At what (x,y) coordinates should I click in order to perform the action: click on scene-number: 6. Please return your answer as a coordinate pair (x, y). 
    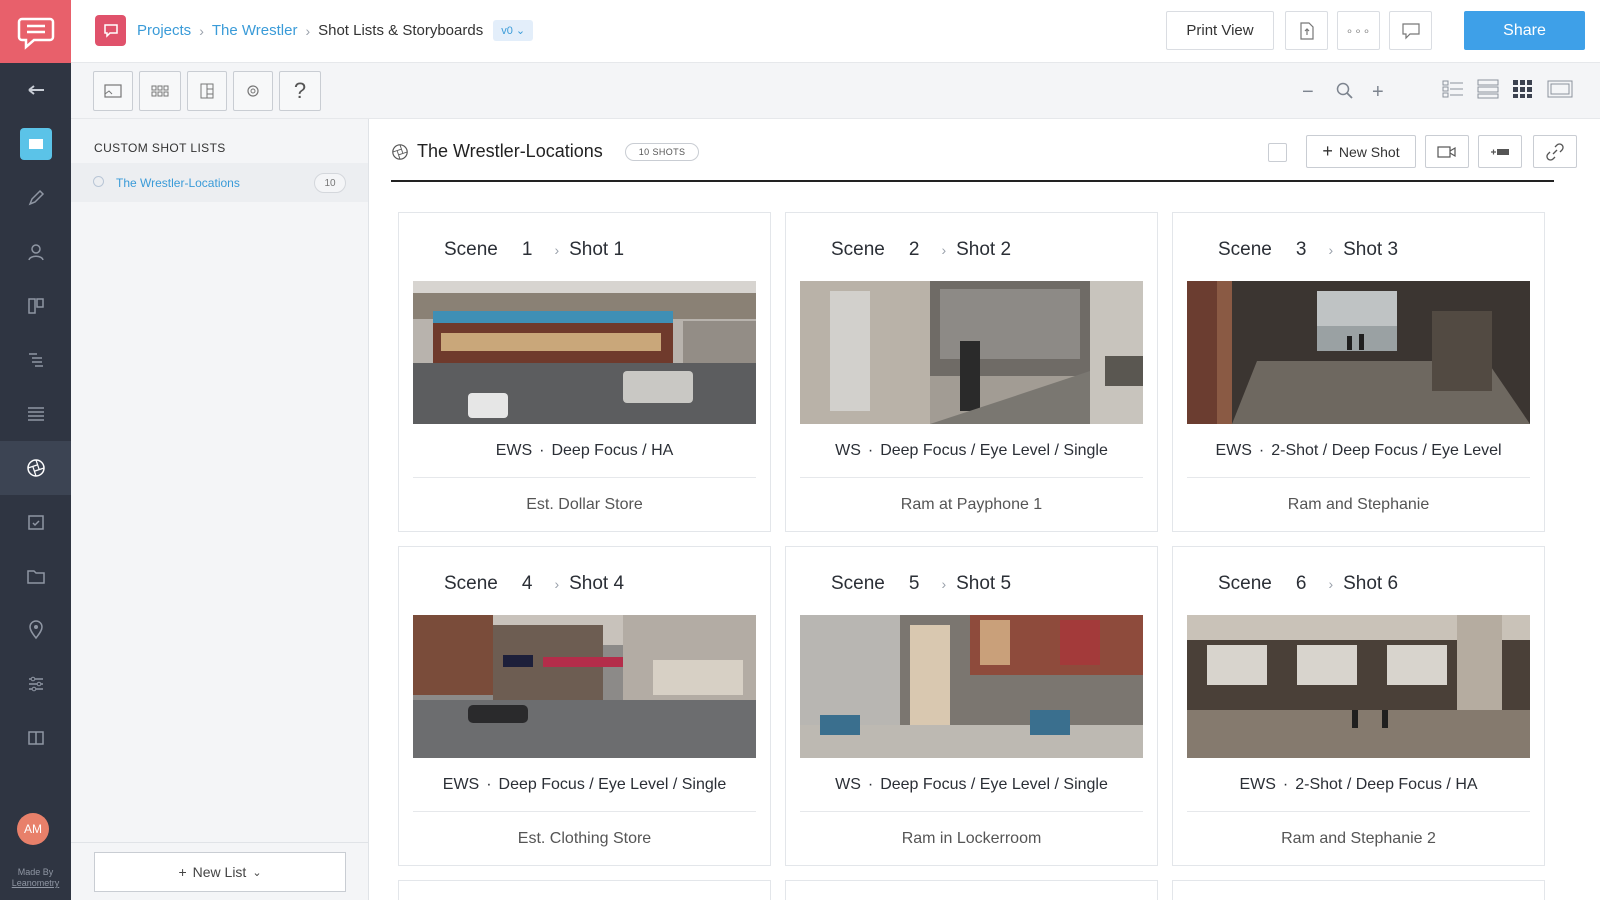
    Looking at the image, I should click on (1301, 583).